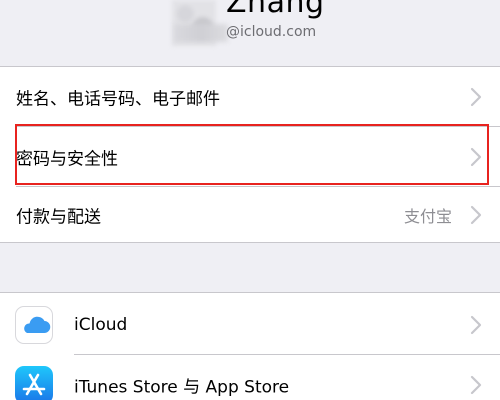 This screenshot has height=400, width=500. Describe the element at coordinates (58, 217) in the screenshot. I see `row-label: 付款与配送` at that location.